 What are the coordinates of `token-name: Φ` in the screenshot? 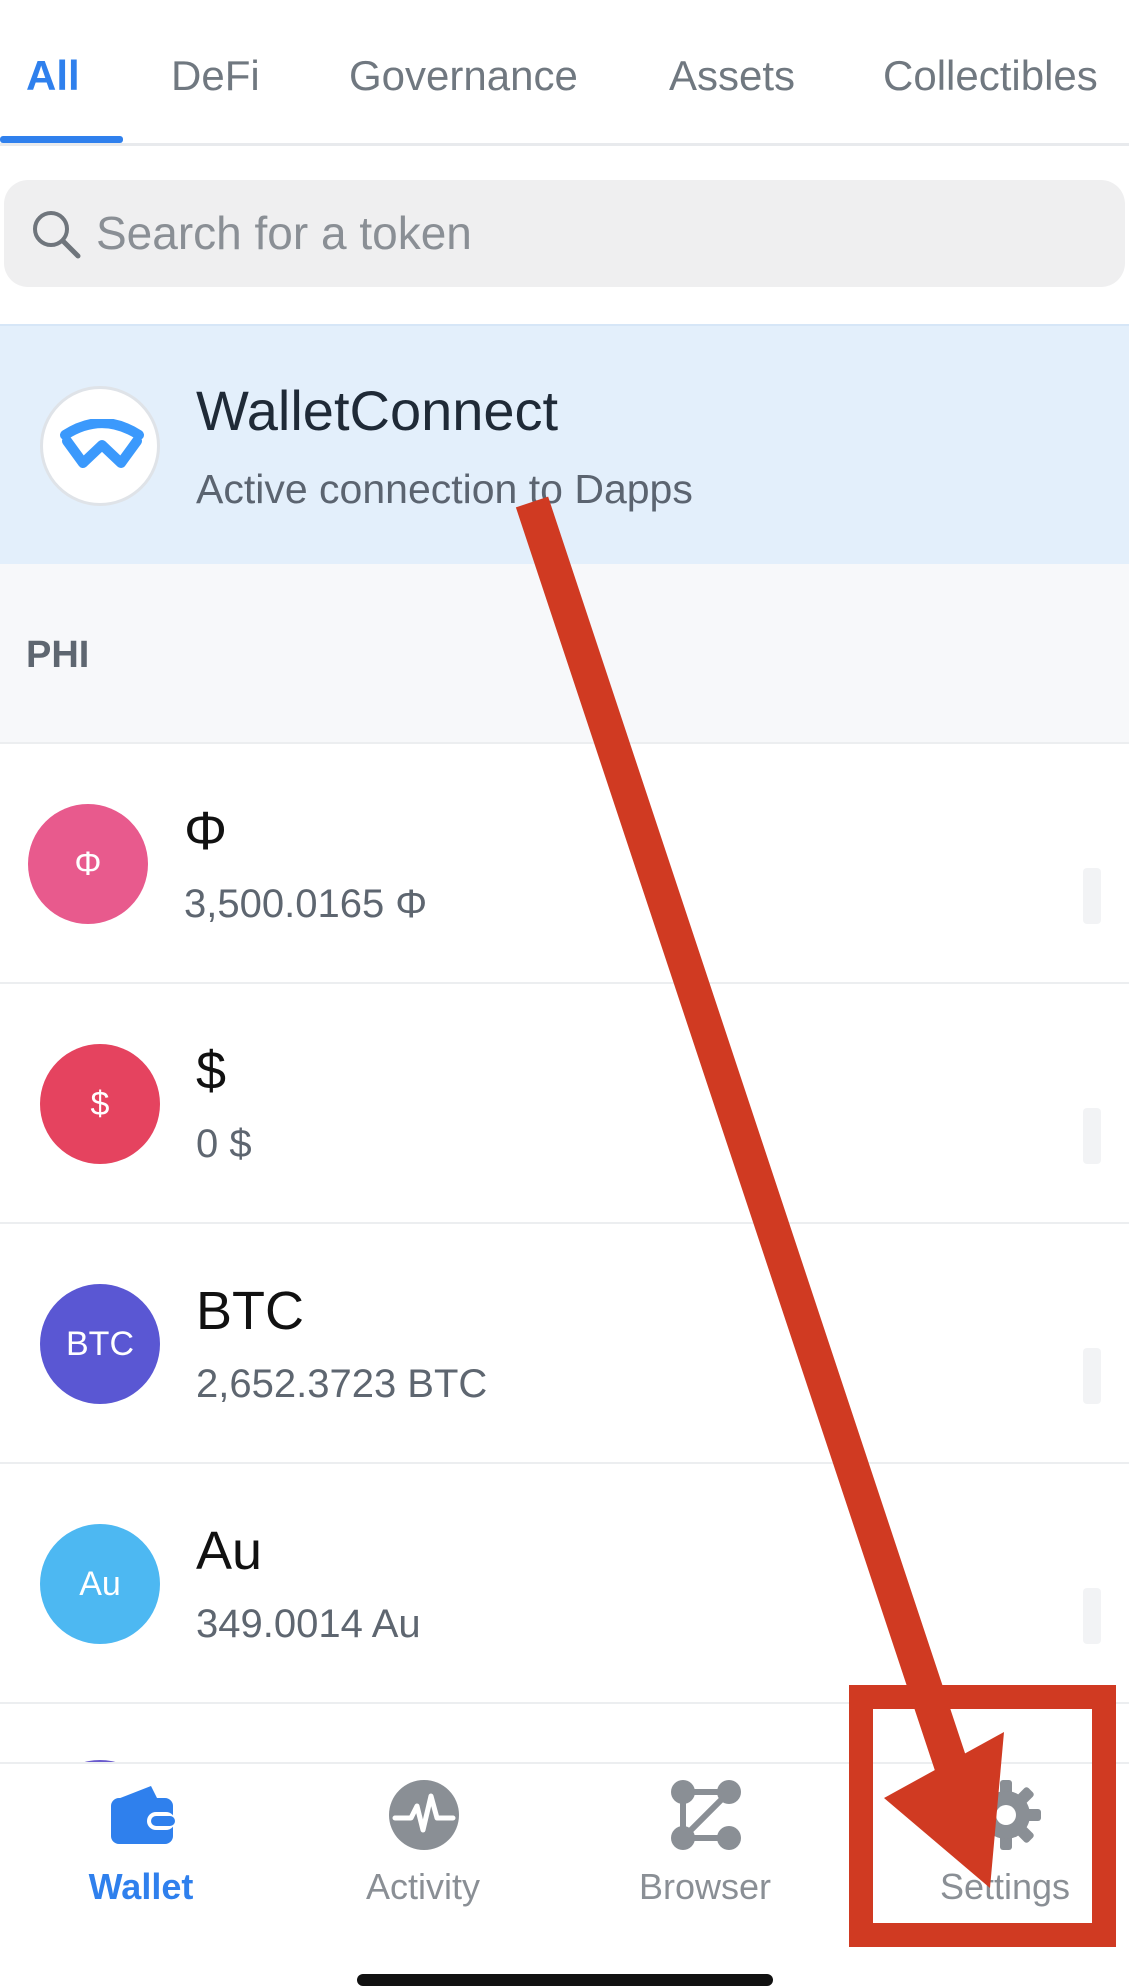 It's located at (206, 831).